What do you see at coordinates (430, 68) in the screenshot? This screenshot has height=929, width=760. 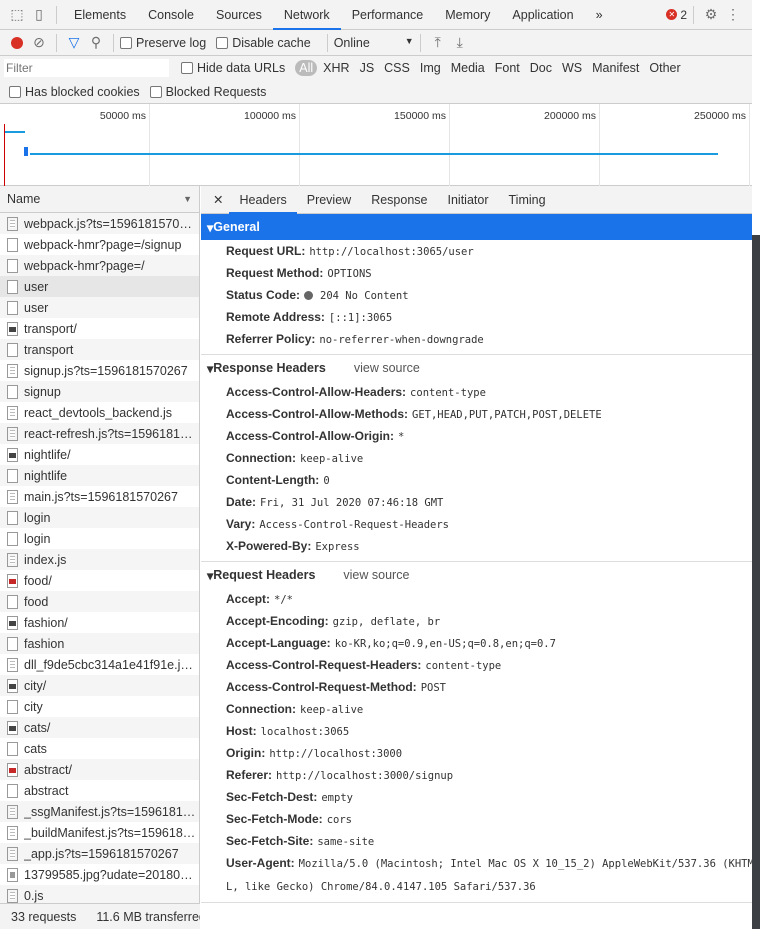 I see `filter-type-img: Img` at bounding box center [430, 68].